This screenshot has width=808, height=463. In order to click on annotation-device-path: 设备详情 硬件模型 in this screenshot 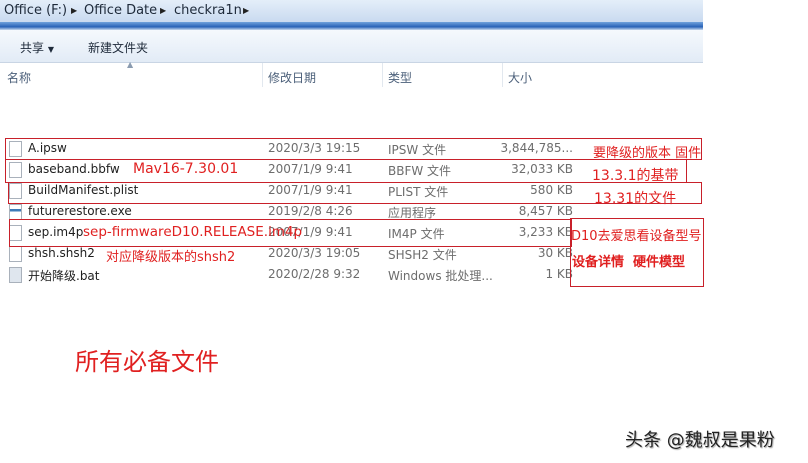, I will do `click(629, 262)`.